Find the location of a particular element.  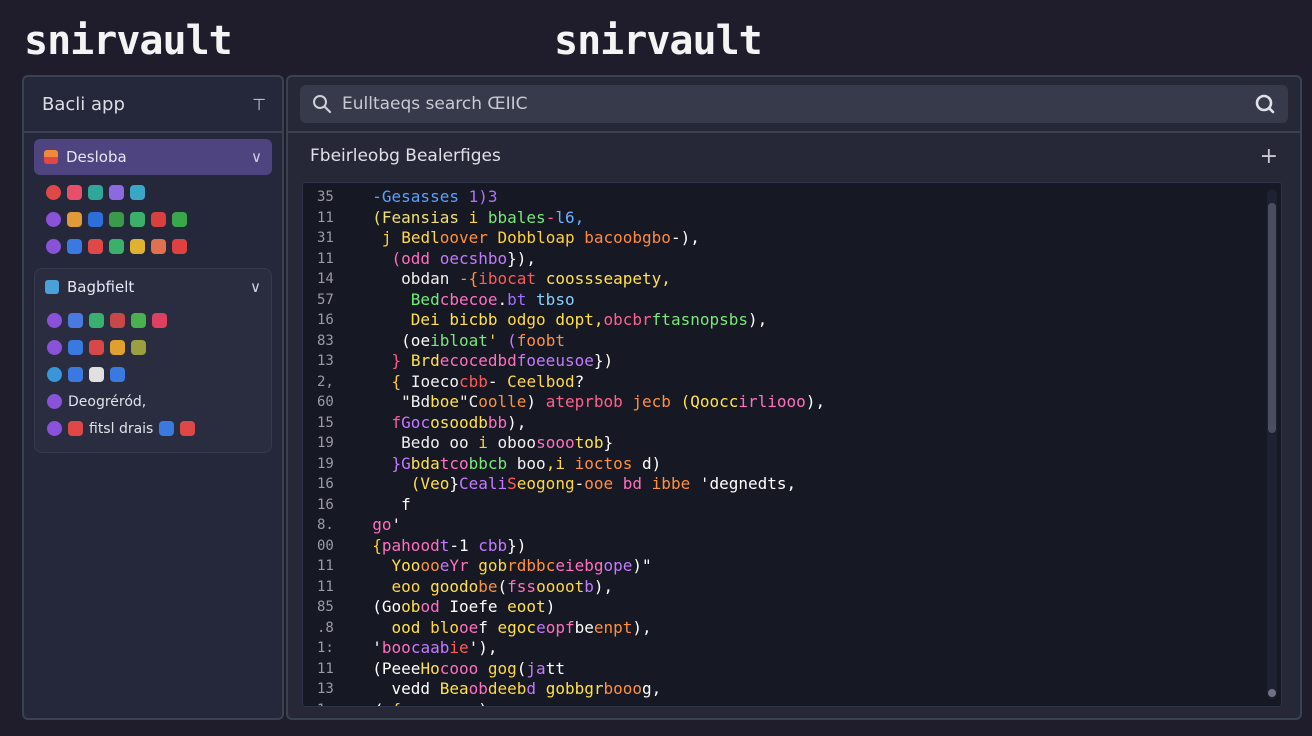

scrollbar-thumb is located at coordinates (1272, 318).